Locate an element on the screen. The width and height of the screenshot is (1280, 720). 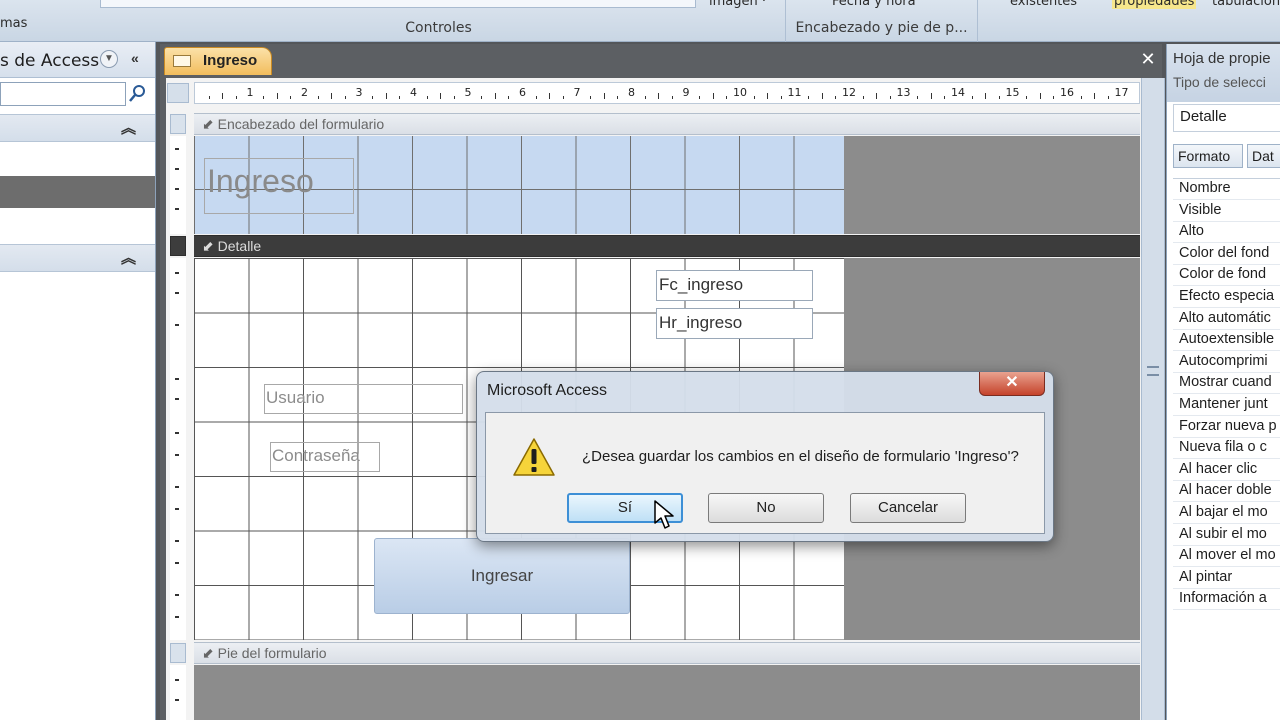
property-row: Autoextensible is located at coordinates (1226, 341).